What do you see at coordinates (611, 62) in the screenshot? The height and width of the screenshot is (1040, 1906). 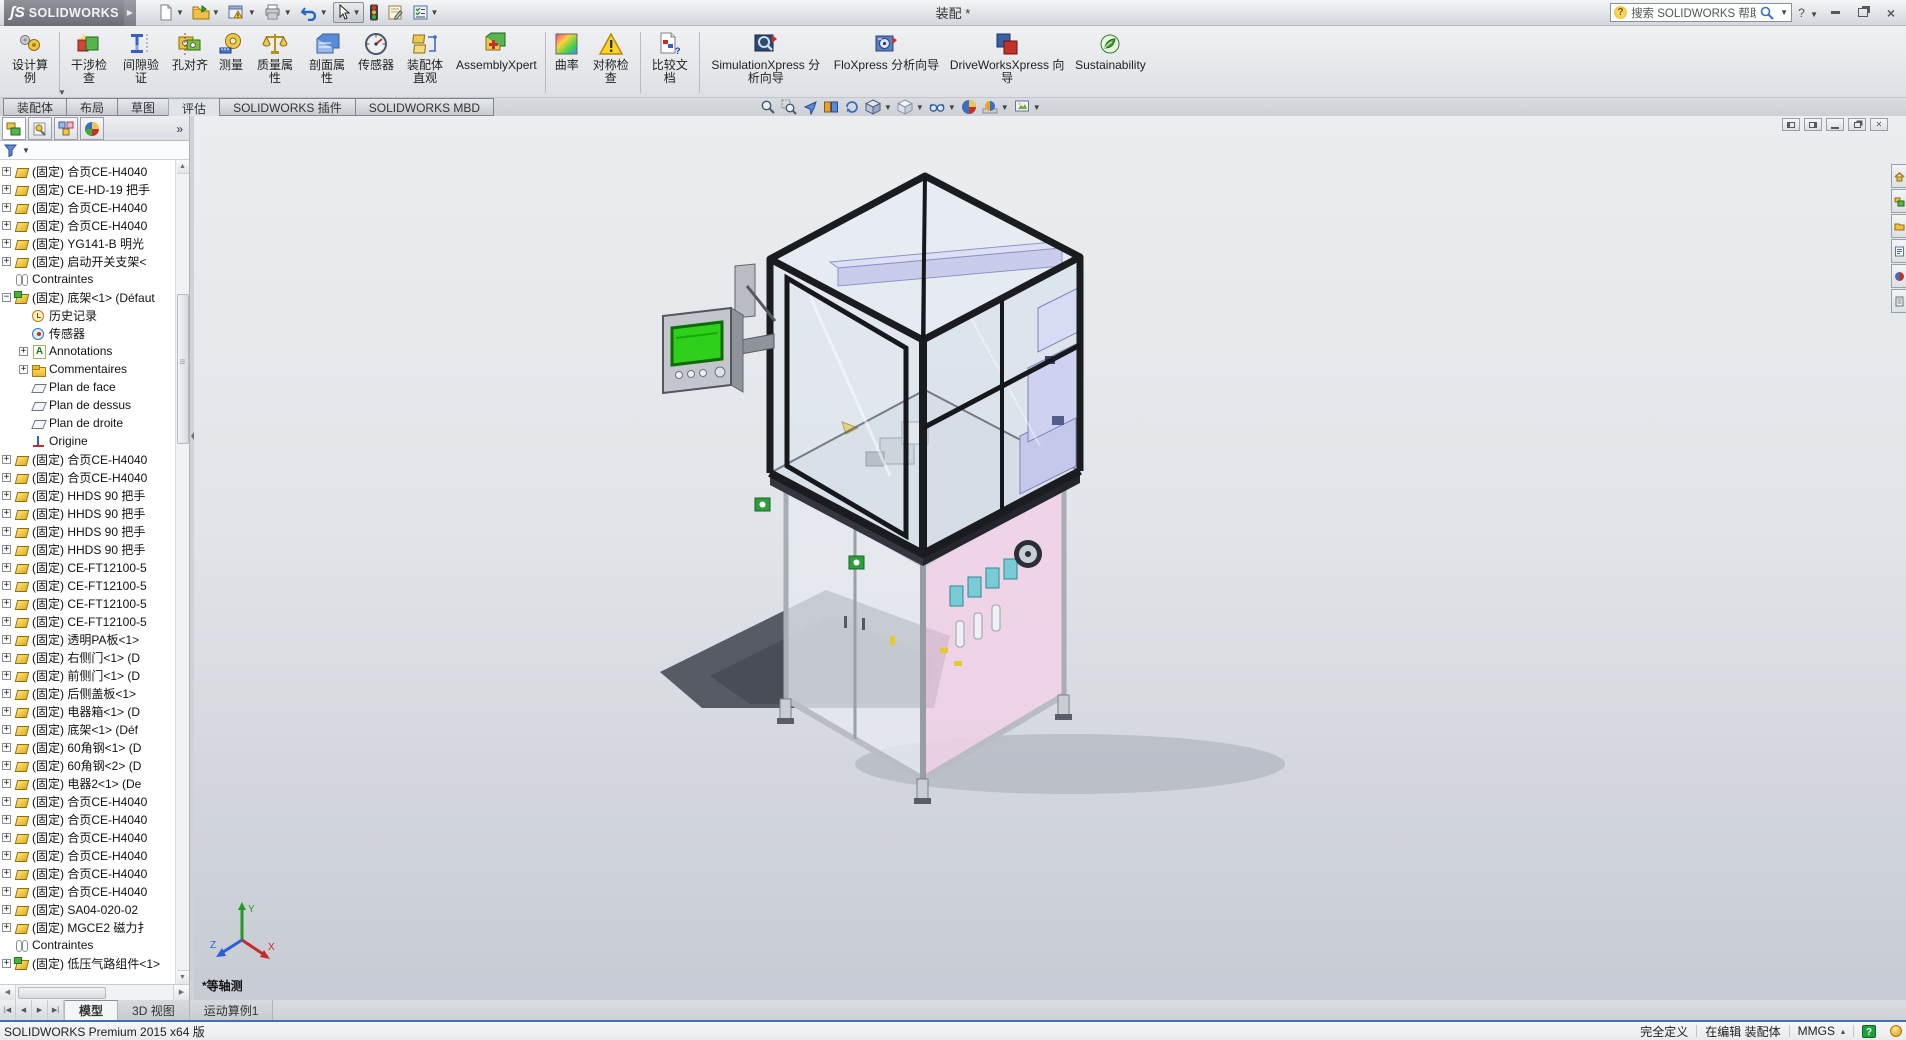 I see `symmetry-check-button: 对称检查` at bounding box center [611, 62].